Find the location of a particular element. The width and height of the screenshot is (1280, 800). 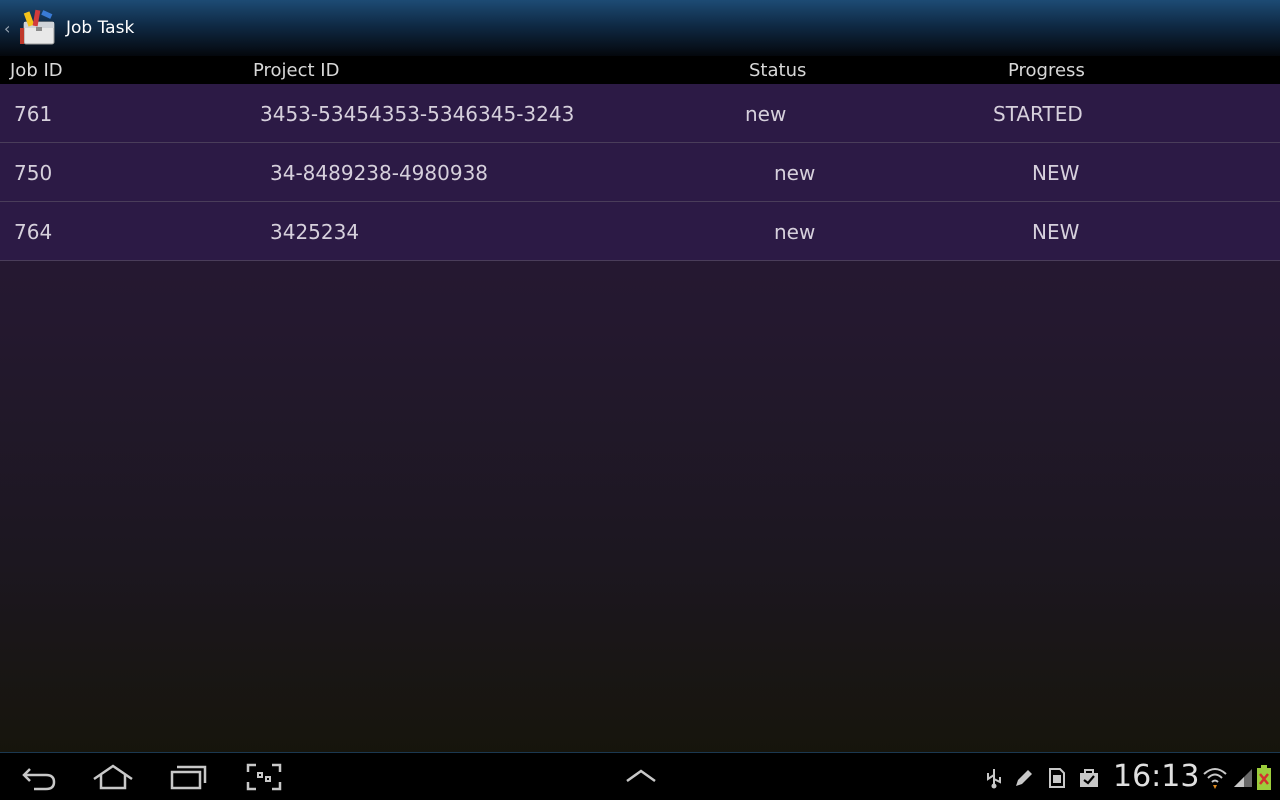

chevron-up-icon is located at coordinates (641, 778).